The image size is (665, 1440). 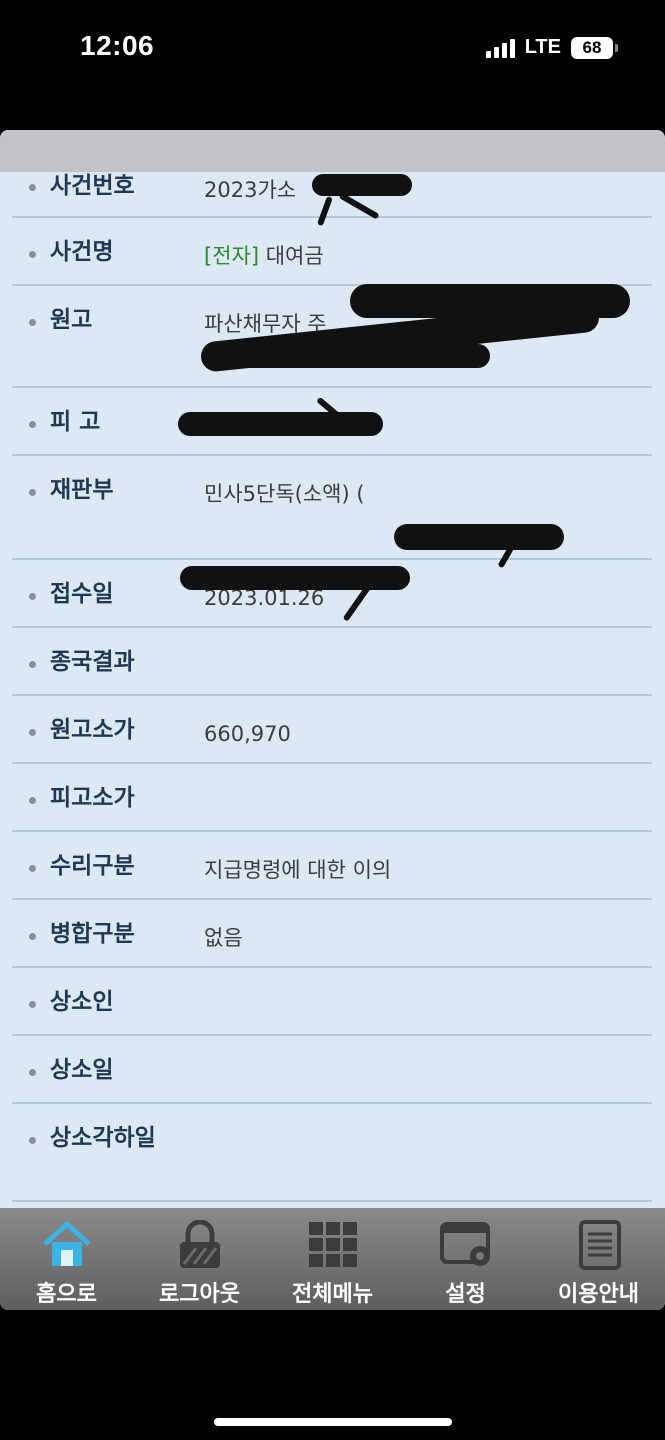 What do you see at coordinates (294, 256) in the screenshot?
I see `case-name-text: 대여금` at bounding box center [294, 256].